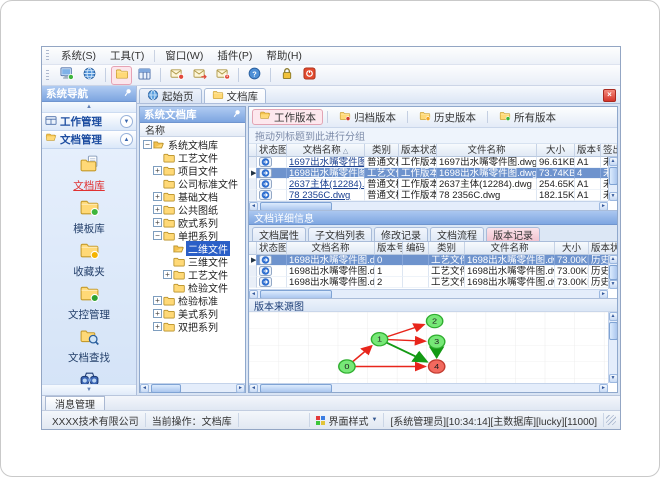  What do you see at coordinates (513, 234) in the screenshot?
I see `detail-tab-版本记录: 版本记录` at bounding box center [513, 234].